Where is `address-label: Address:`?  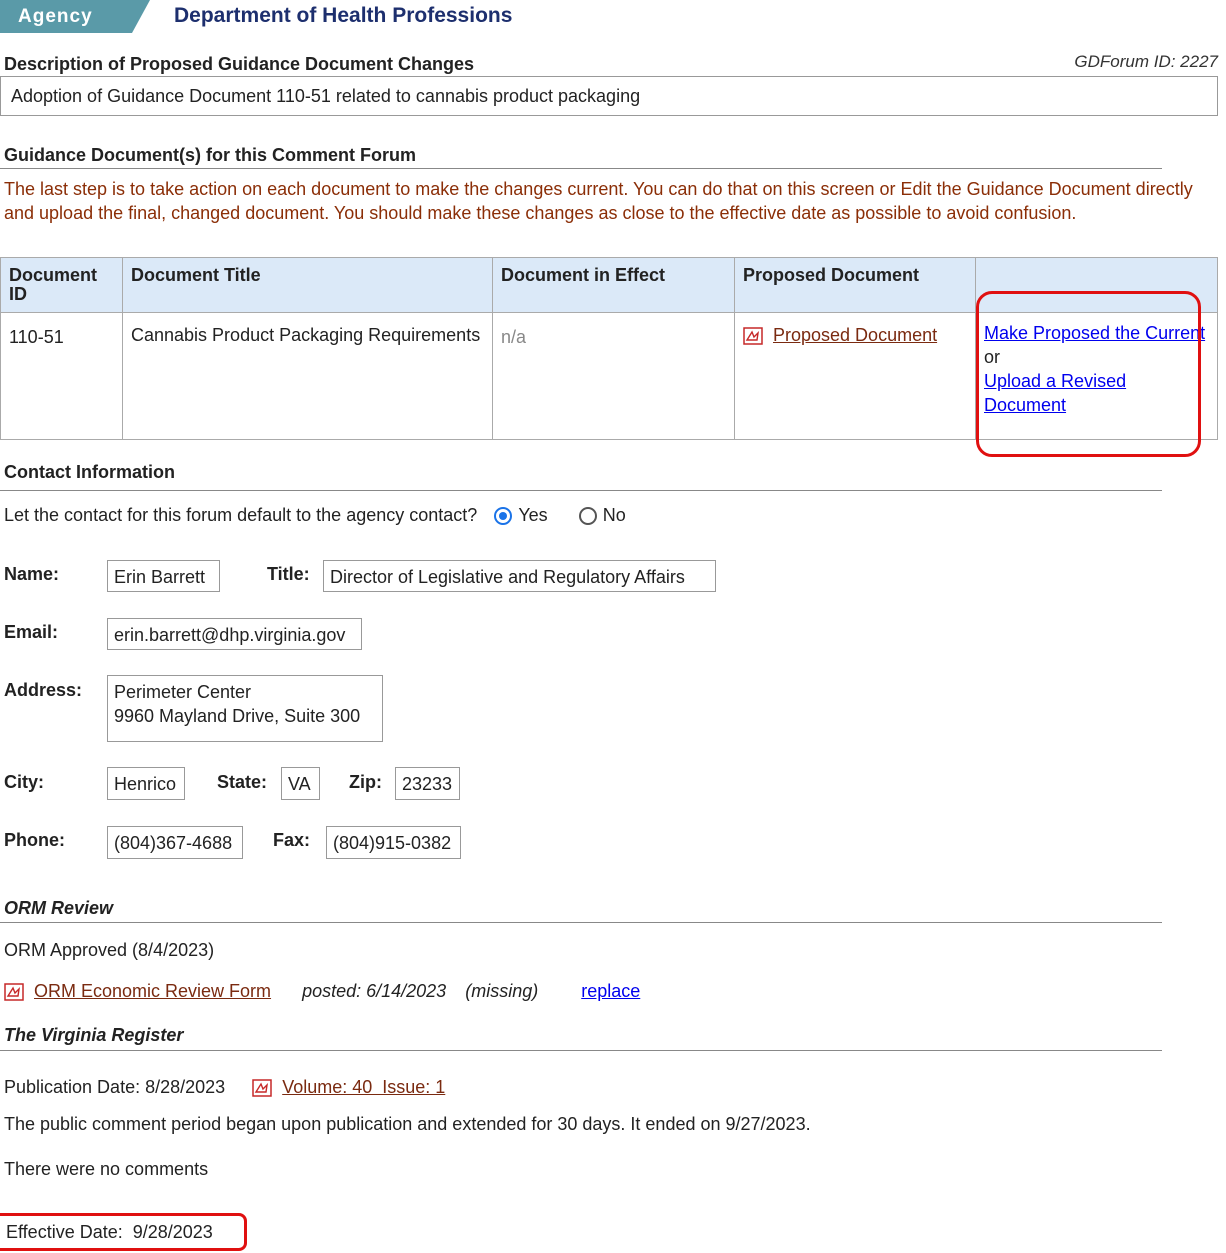
address-label: Address: is located at coordinates (43, 690).